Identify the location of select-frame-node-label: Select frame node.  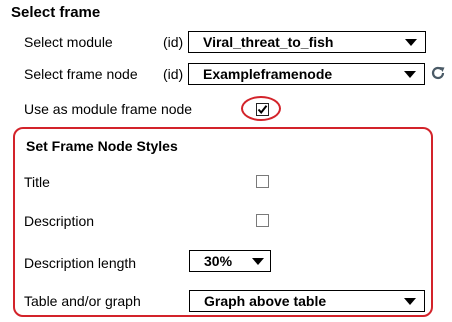
(81, 74).